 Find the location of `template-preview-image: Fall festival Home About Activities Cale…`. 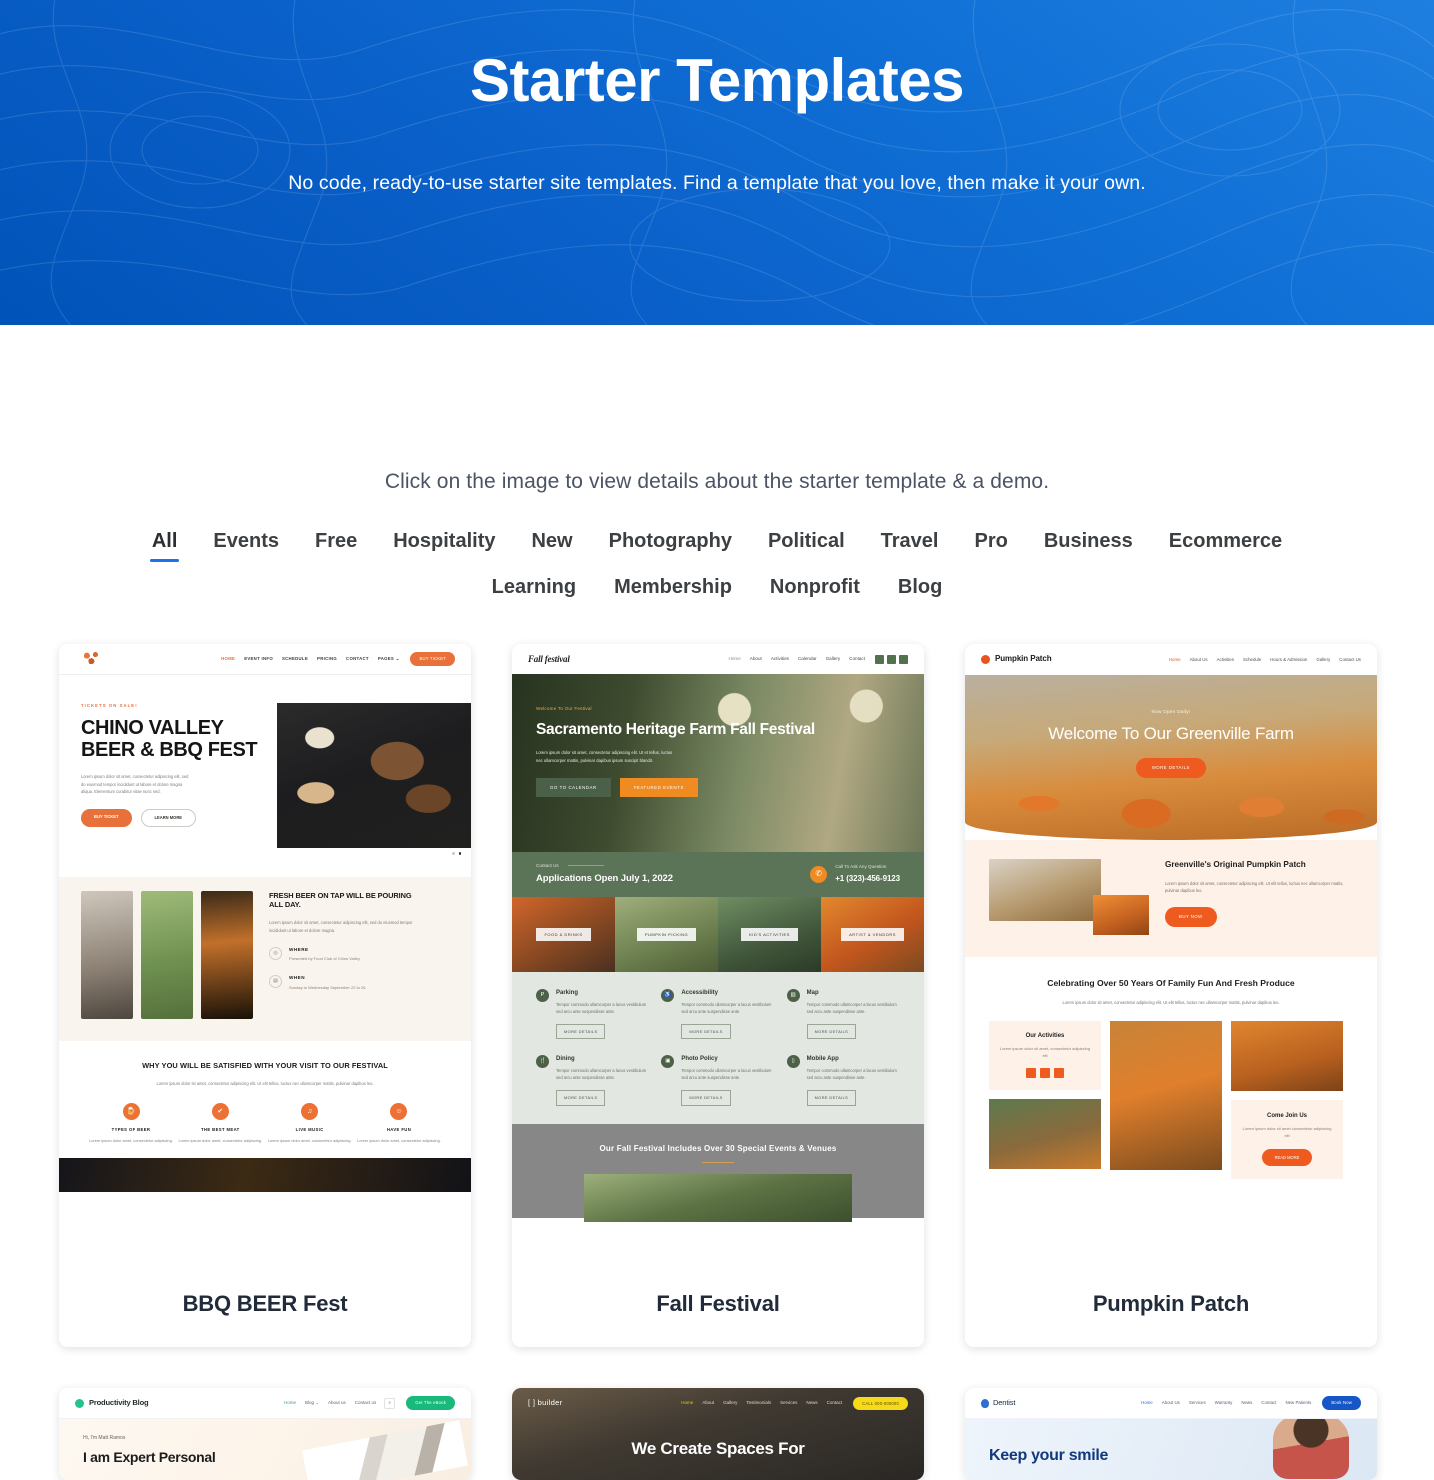

template-preview-image: Fall festival Home About Activities Cale… is located at coordinates (718, 952).